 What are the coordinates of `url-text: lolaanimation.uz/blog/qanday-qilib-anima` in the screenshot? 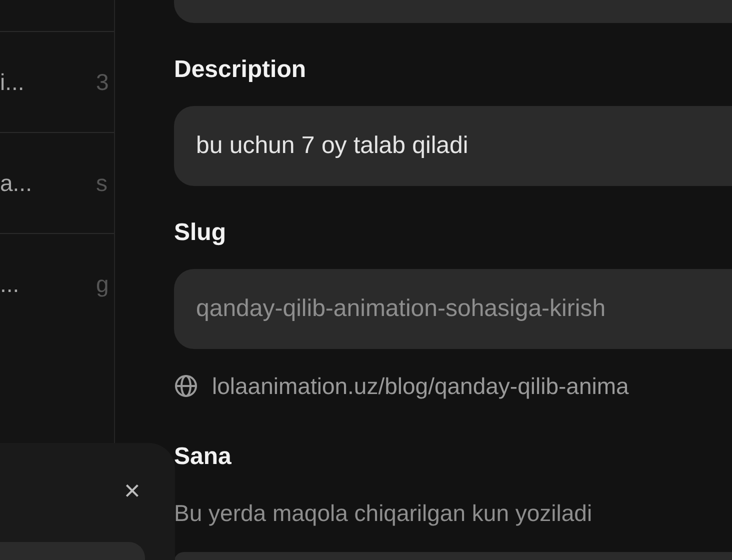 It's located at (420, 386).